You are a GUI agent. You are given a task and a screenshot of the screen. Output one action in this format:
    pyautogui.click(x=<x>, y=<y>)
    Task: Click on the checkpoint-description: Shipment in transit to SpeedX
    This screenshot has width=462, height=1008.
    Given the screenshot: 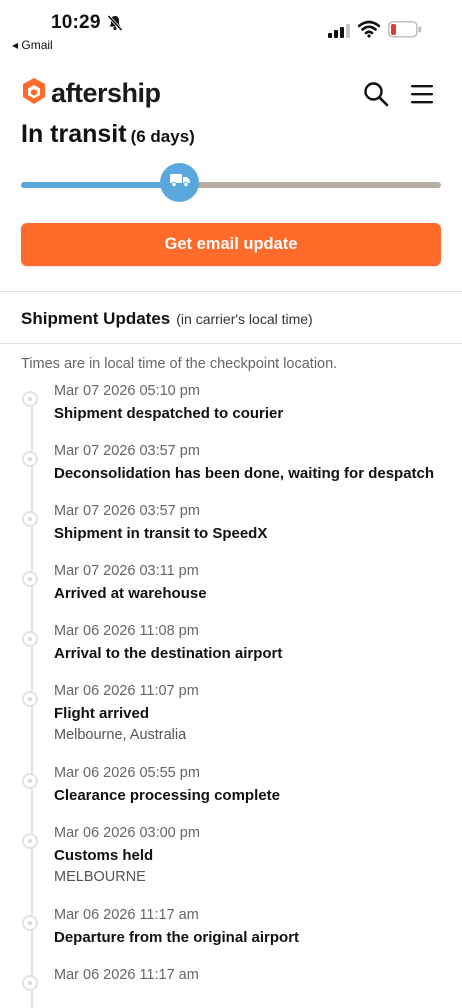 What is the action you would take?
    pyautogui.click(x=161, y=533)
    